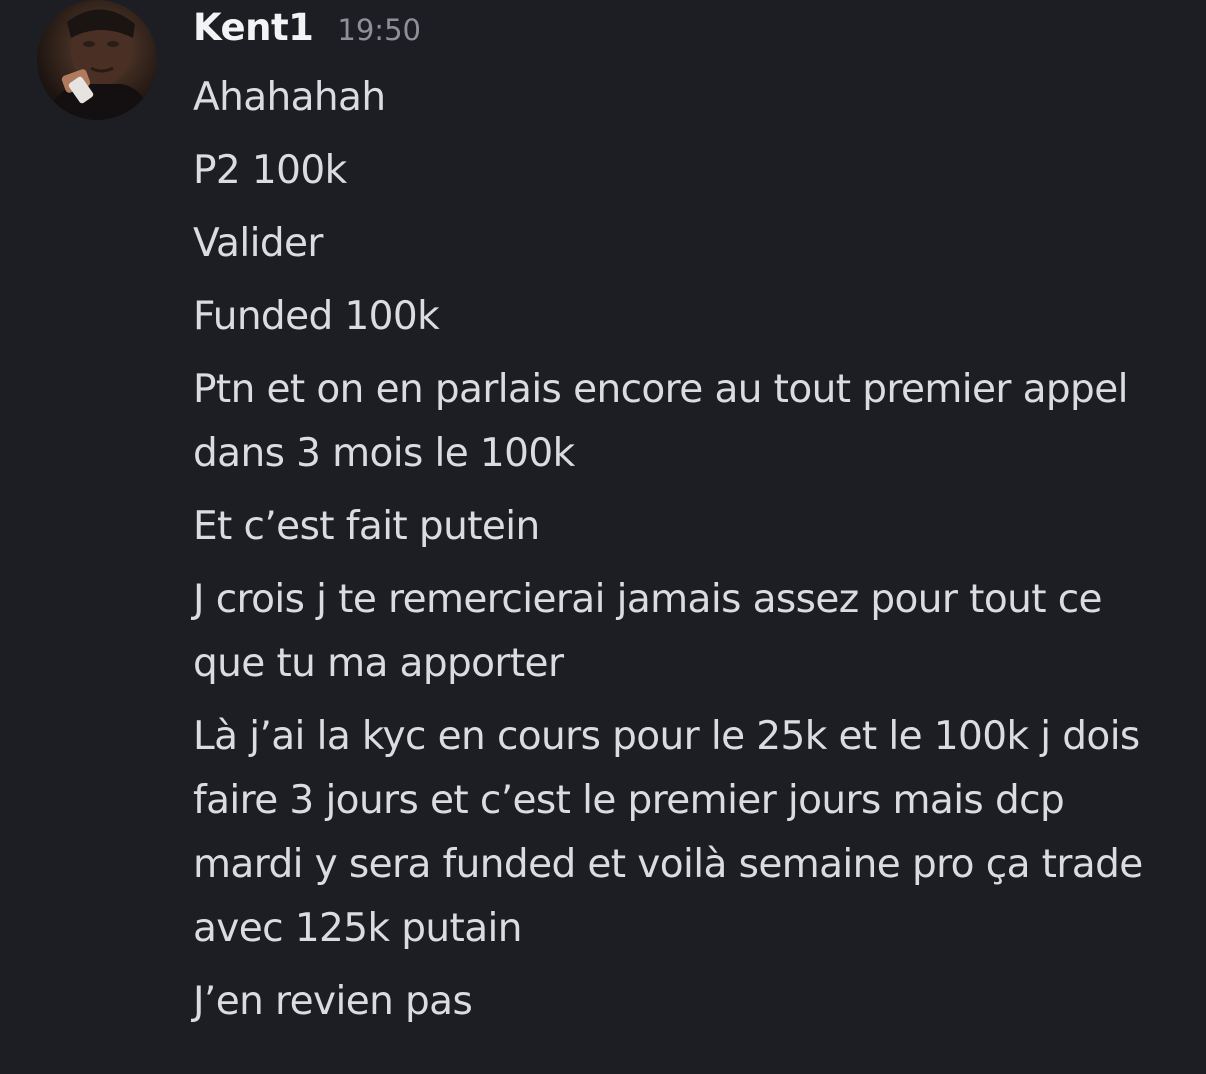 This screenshot has height=1074, width=1206. What do you see at coordinates (253, 27) in the screenshot?
I see `username: Kent1` at bounding box center [253, 27].